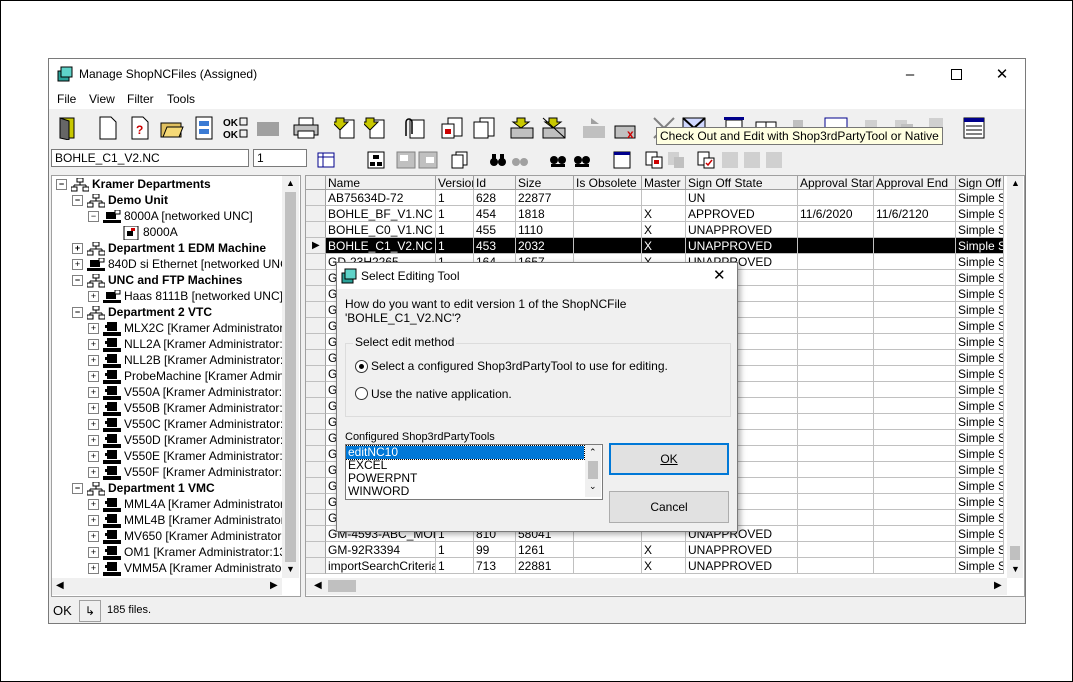 The width and height of the screenshot is (1073, 682). What do you see at coordinates (150, 158) in the screenshot?
I see `file-name-field` at bounding box center [150, 158].